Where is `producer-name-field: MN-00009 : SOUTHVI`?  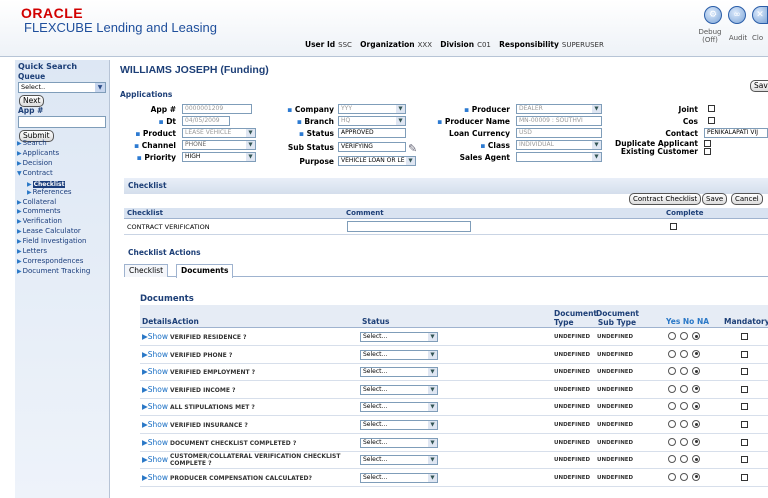
producer-name-field: MN-00009 : SOUTHVI is located at coordinates (559, 121).